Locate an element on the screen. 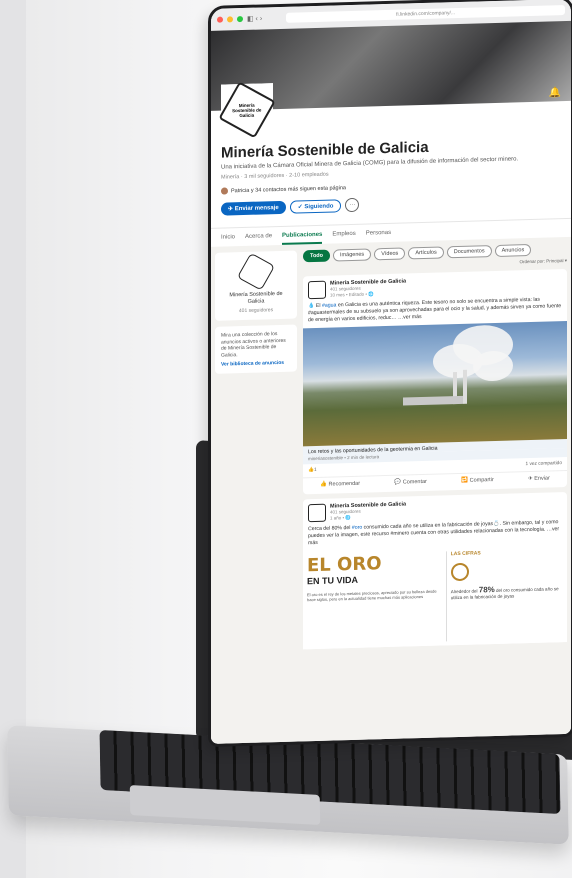  filter-imagenes: Imágenes is located at coordinates (352, 255).